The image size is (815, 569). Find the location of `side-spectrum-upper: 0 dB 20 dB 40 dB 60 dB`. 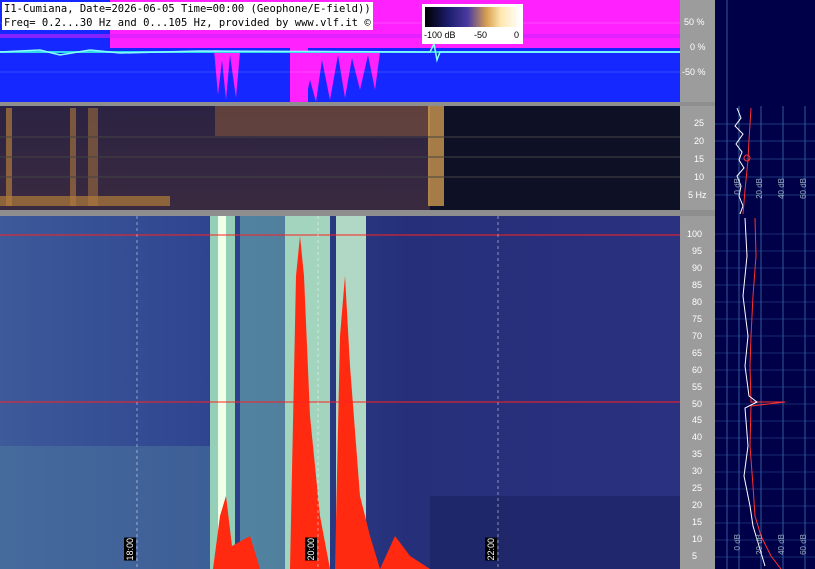

side-spectrum-upper: 0 dB 20 dB 40 dB 60 dB is located at coordinates (765, 108).